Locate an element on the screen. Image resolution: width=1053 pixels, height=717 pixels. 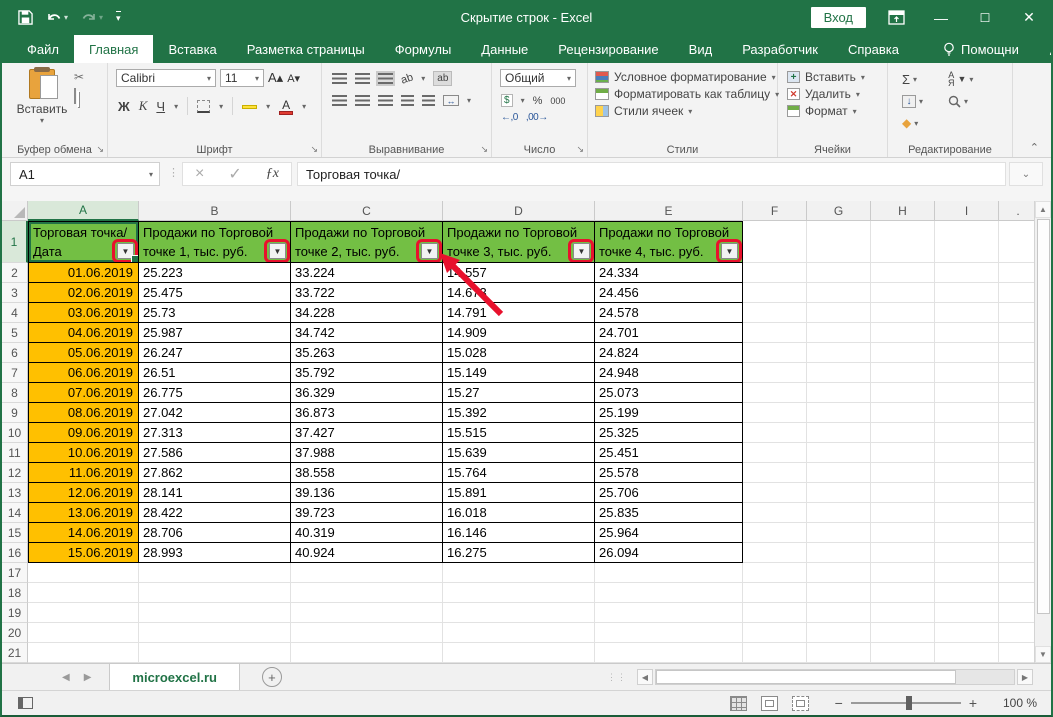
redo-button: ▾ is located at coordinates (92, 18).